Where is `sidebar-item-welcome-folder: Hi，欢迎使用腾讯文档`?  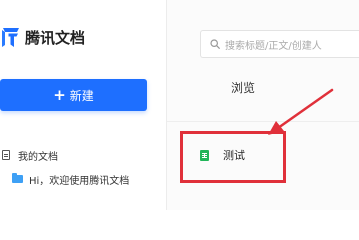
sidebar-item-welcome-folder: Hi，欢迎使用腾讯文档 is located at coordinates (71, 179).